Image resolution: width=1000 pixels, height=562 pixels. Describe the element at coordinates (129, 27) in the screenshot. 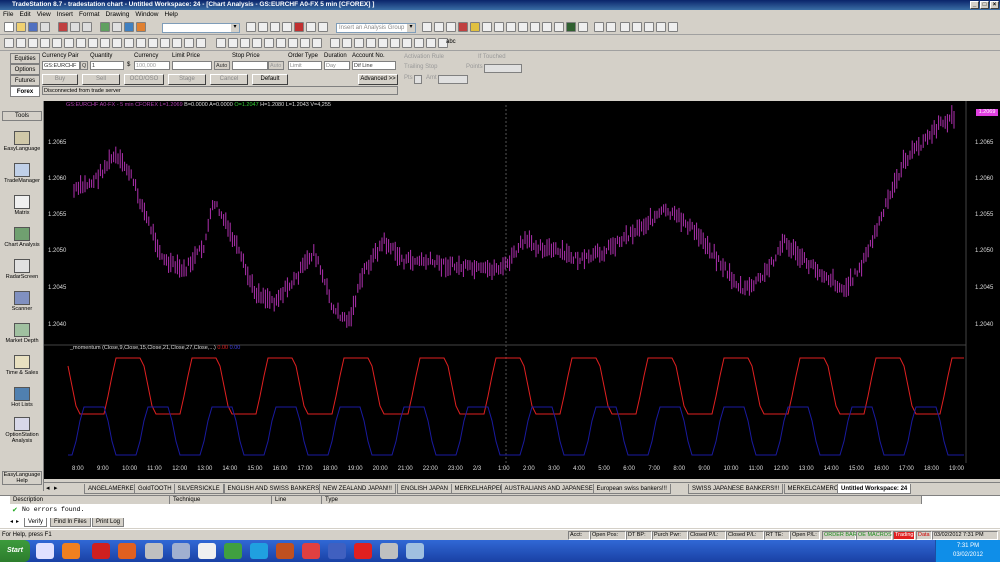

I see `insert-icon` at that location.